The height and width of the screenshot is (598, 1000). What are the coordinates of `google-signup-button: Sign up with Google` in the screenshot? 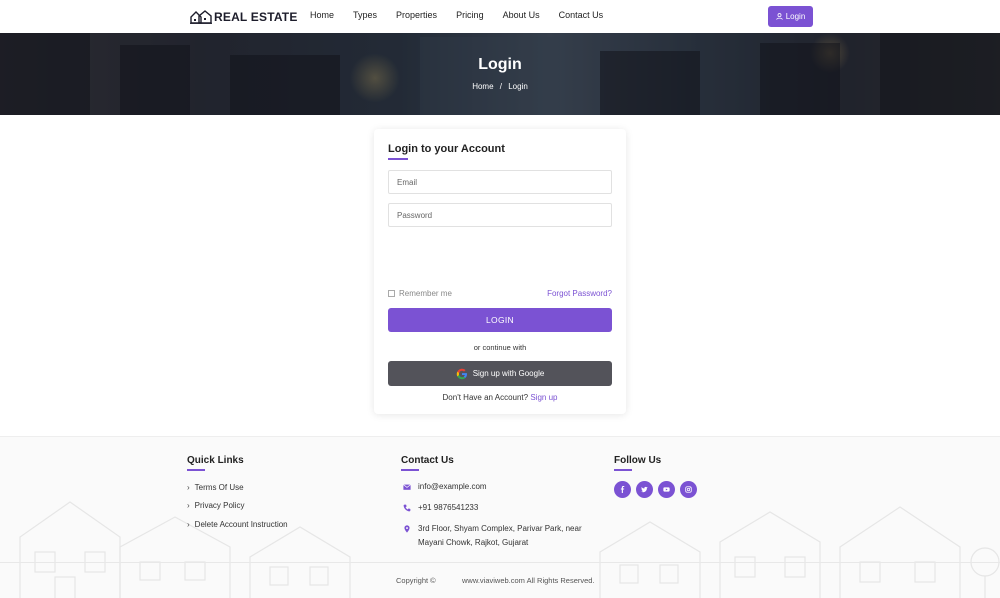 It's located at (500, 373).